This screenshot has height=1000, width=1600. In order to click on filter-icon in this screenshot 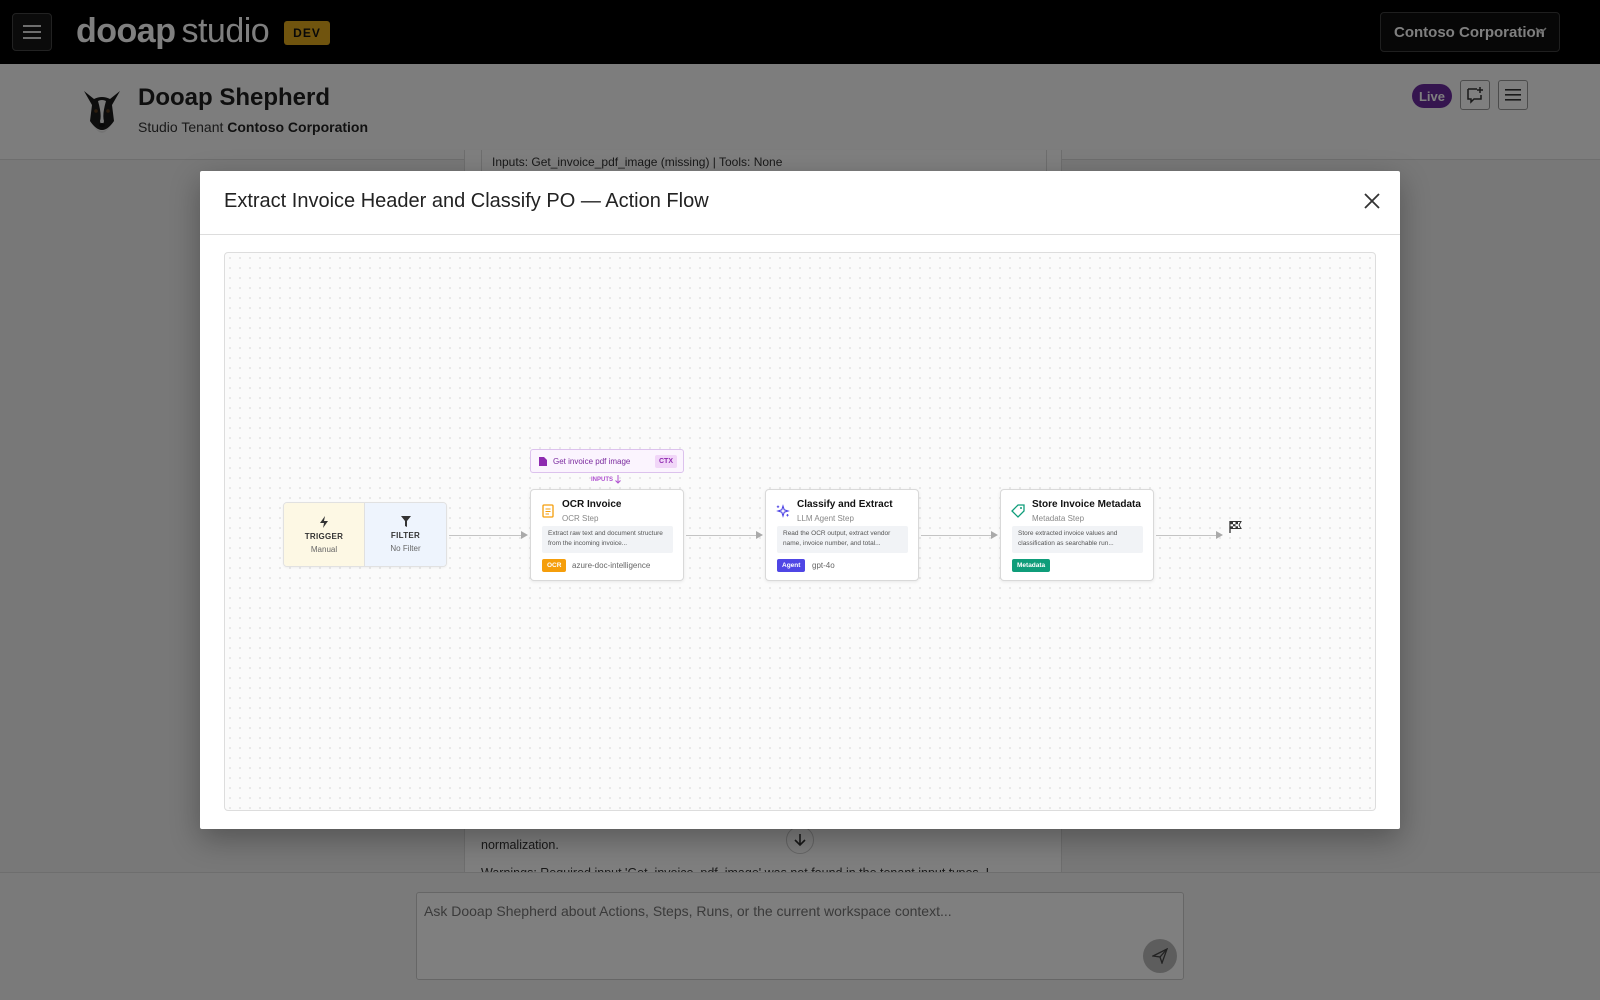, I will do `click(405, 521)`.